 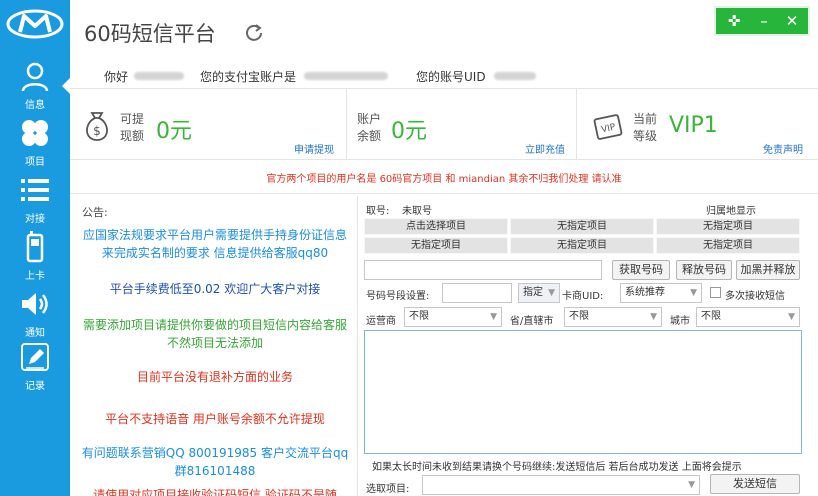 What do you see at coordinates (150, 34) in the screenshot?
I see `page-title: 60码短信平台` at bounding box center [150, 34].